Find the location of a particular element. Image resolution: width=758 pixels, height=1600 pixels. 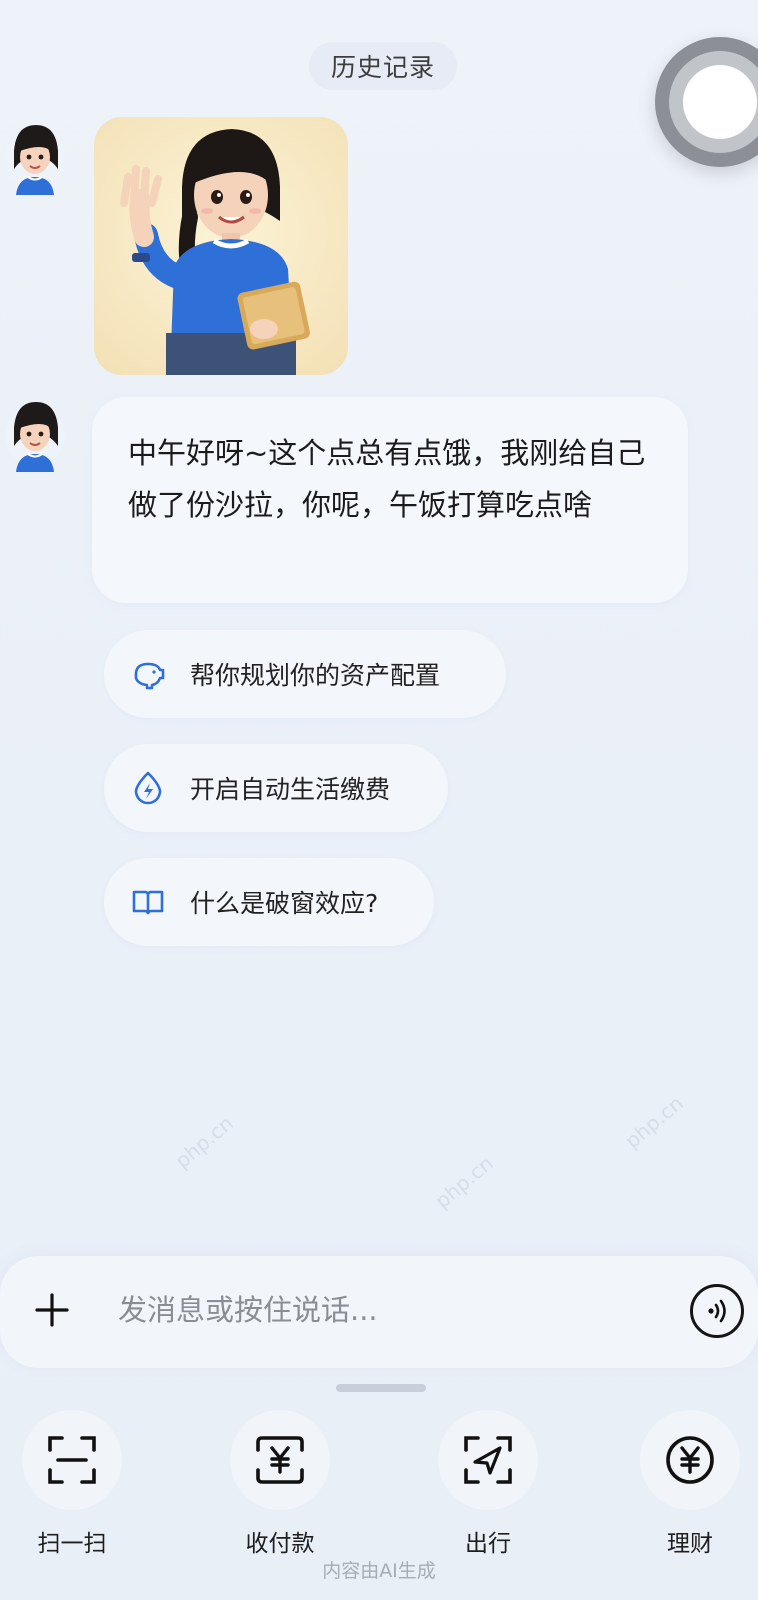

ring-inner is located at coordinates (720, 102).